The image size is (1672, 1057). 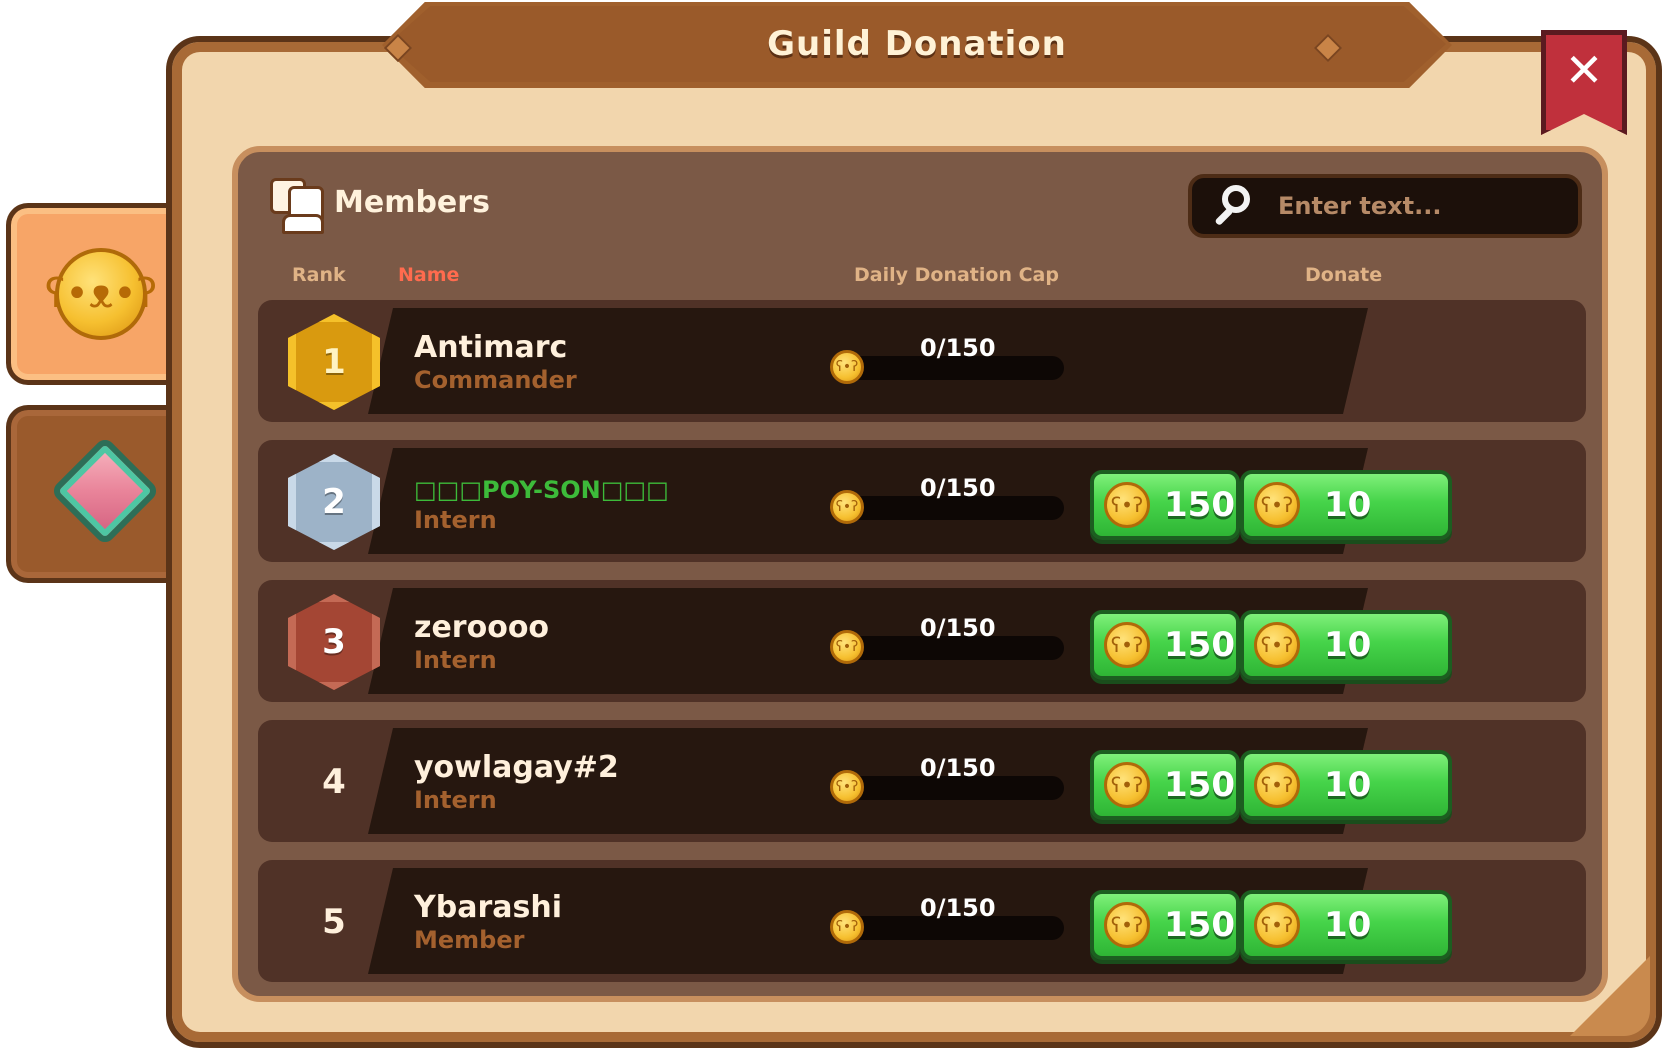 I want to click on gem-icon, so click(x=105, y=491).